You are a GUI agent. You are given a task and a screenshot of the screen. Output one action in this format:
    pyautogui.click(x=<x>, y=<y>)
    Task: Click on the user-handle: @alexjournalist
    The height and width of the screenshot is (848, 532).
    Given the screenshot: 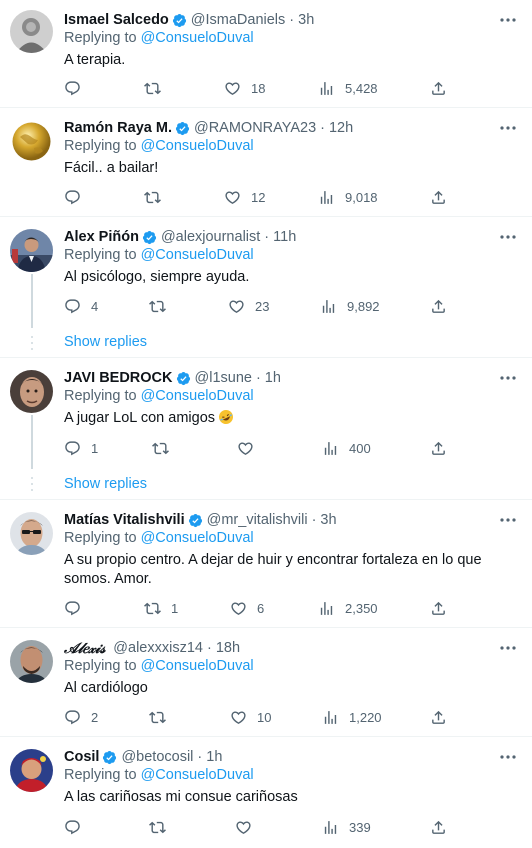 What is the action you would take?
    pyautogui.click(x=210, y=237)
    